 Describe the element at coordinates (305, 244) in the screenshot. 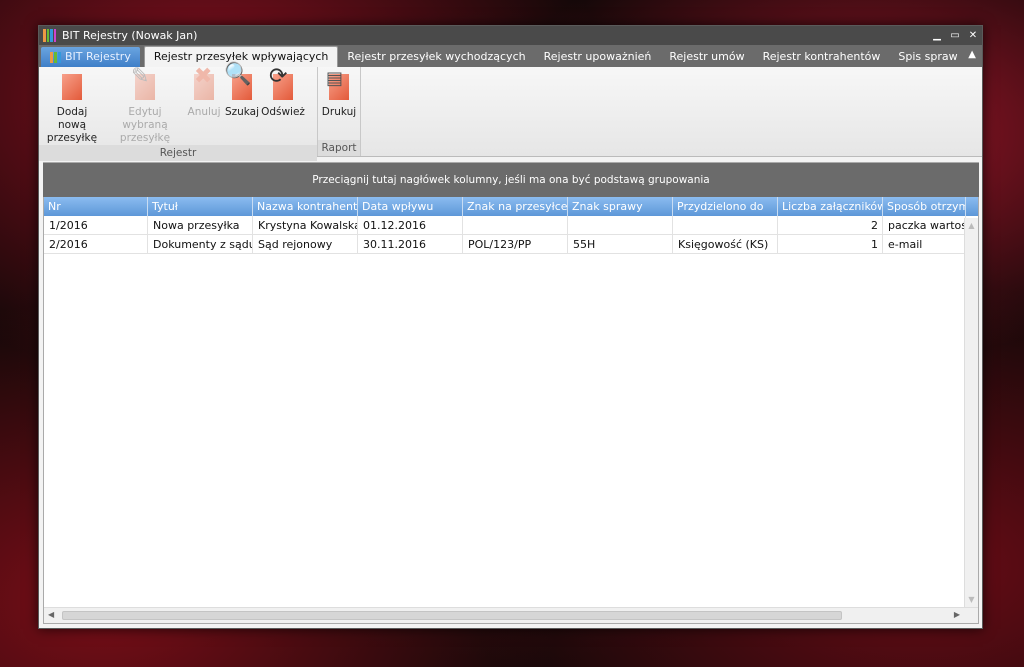

I see `cell-contractor: Sąd rejonowy` at that location.